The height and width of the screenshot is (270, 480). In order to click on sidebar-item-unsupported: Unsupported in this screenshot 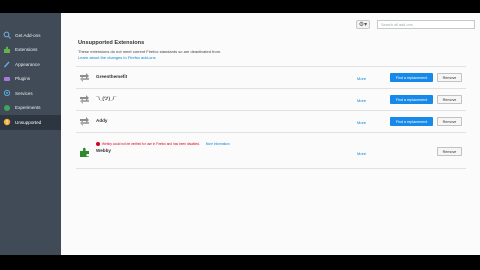, I will do `click(30, 122)`.